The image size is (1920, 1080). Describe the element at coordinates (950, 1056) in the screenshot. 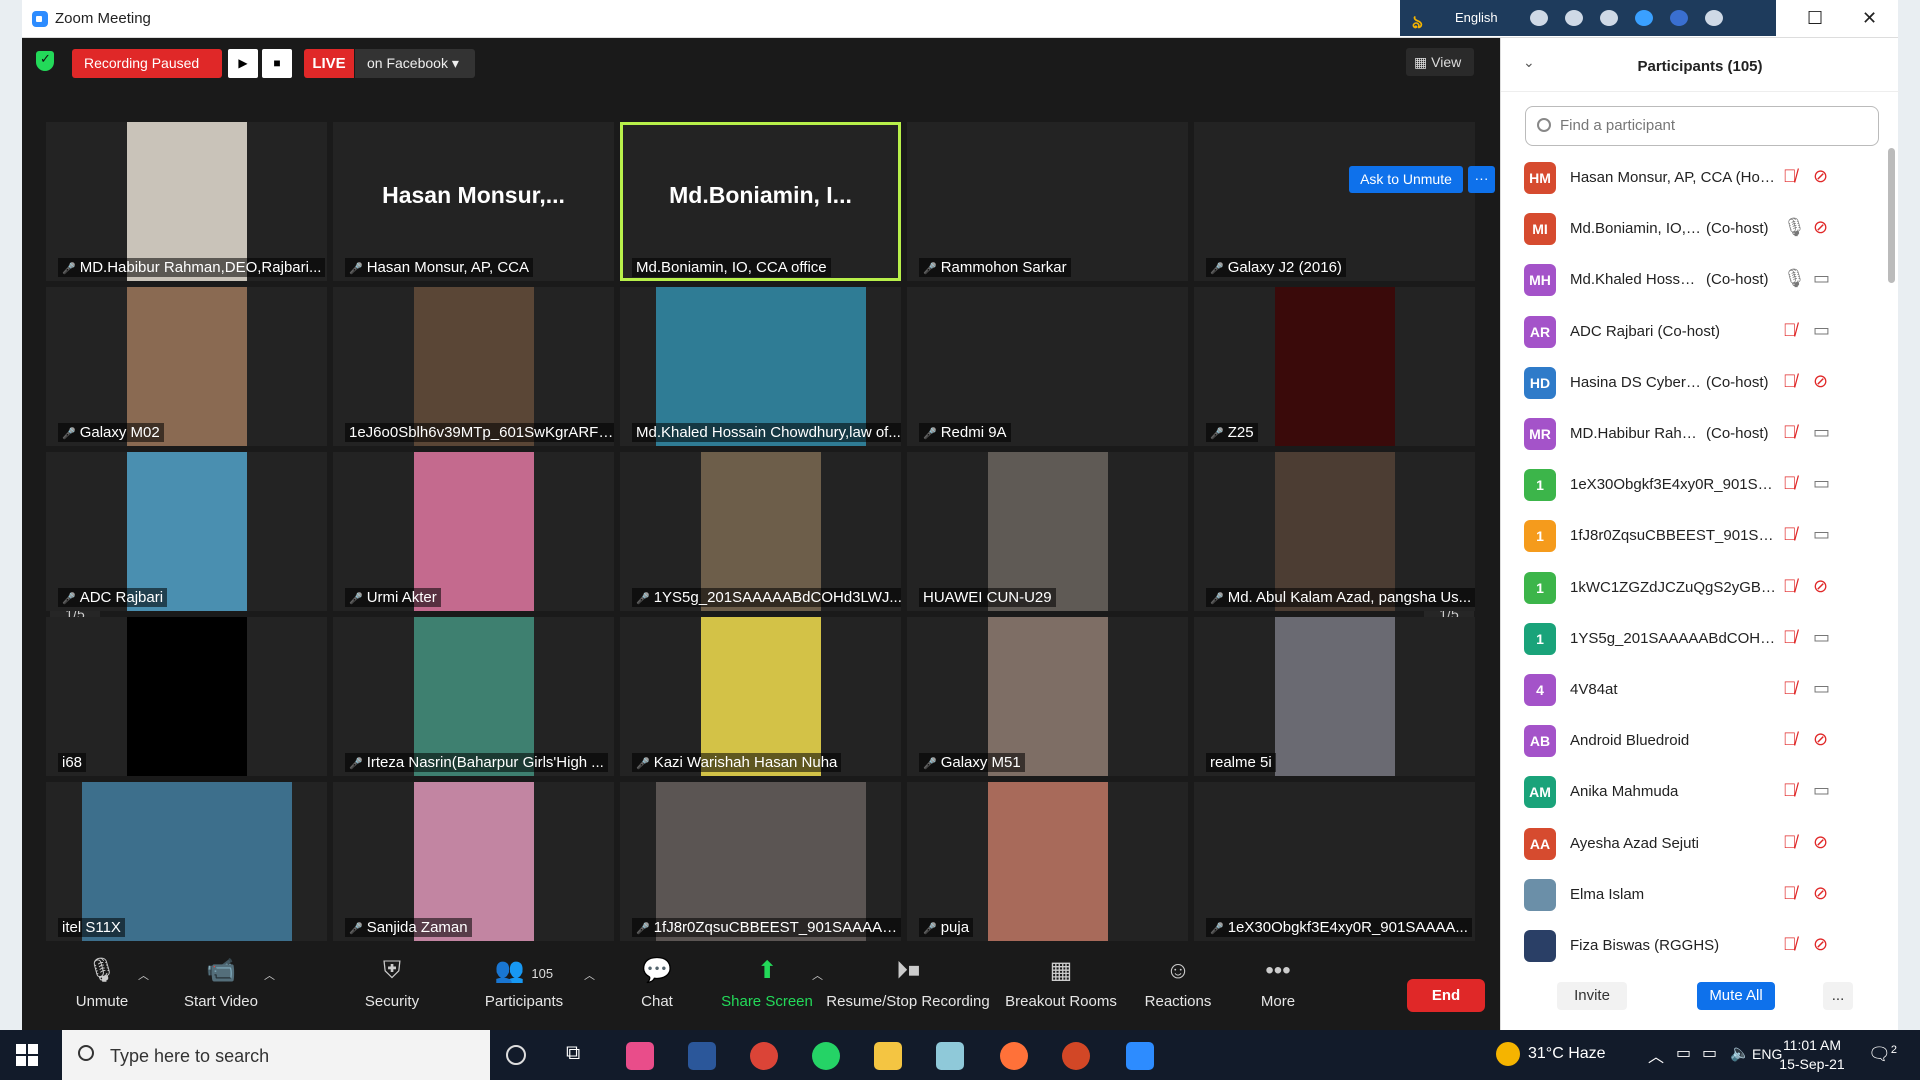

I see `app-icon` at that location.